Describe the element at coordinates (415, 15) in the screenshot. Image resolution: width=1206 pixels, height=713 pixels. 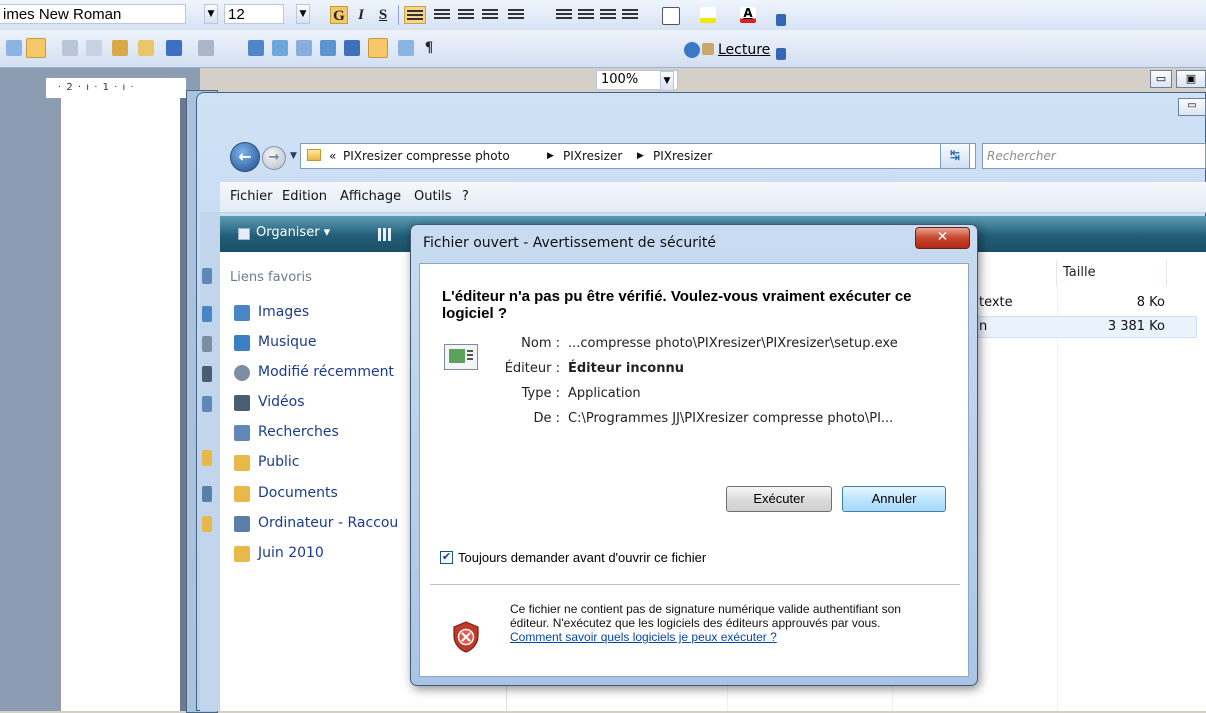
I see `align-left-button` at that location.